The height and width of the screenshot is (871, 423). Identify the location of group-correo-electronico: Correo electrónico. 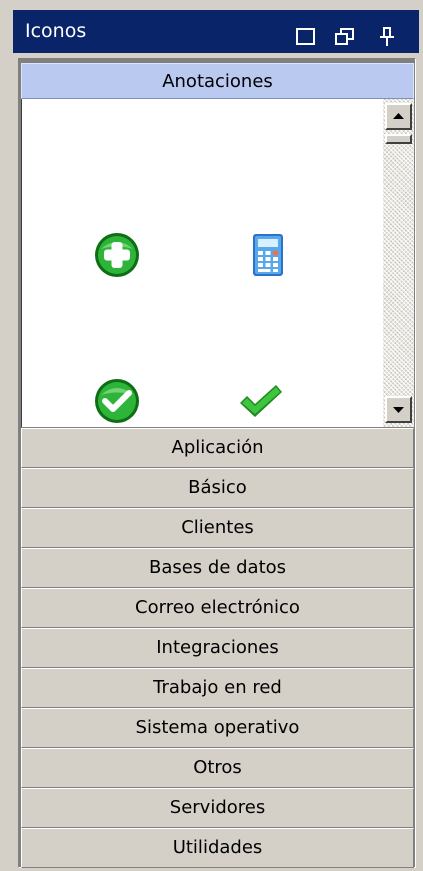
(217, 608).